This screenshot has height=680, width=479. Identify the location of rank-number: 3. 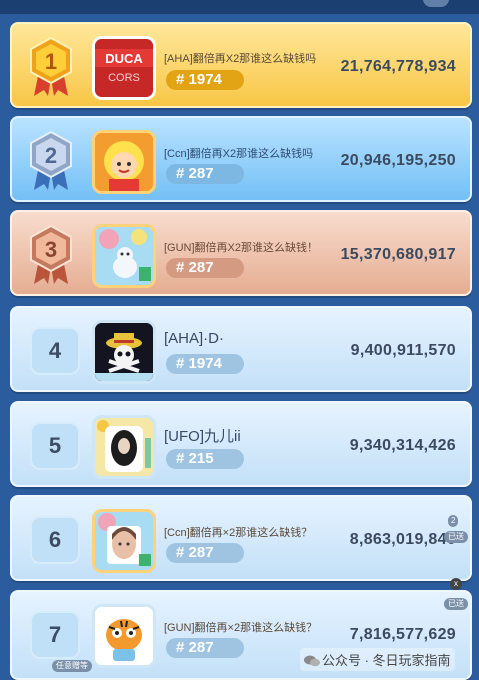
(51, 249).